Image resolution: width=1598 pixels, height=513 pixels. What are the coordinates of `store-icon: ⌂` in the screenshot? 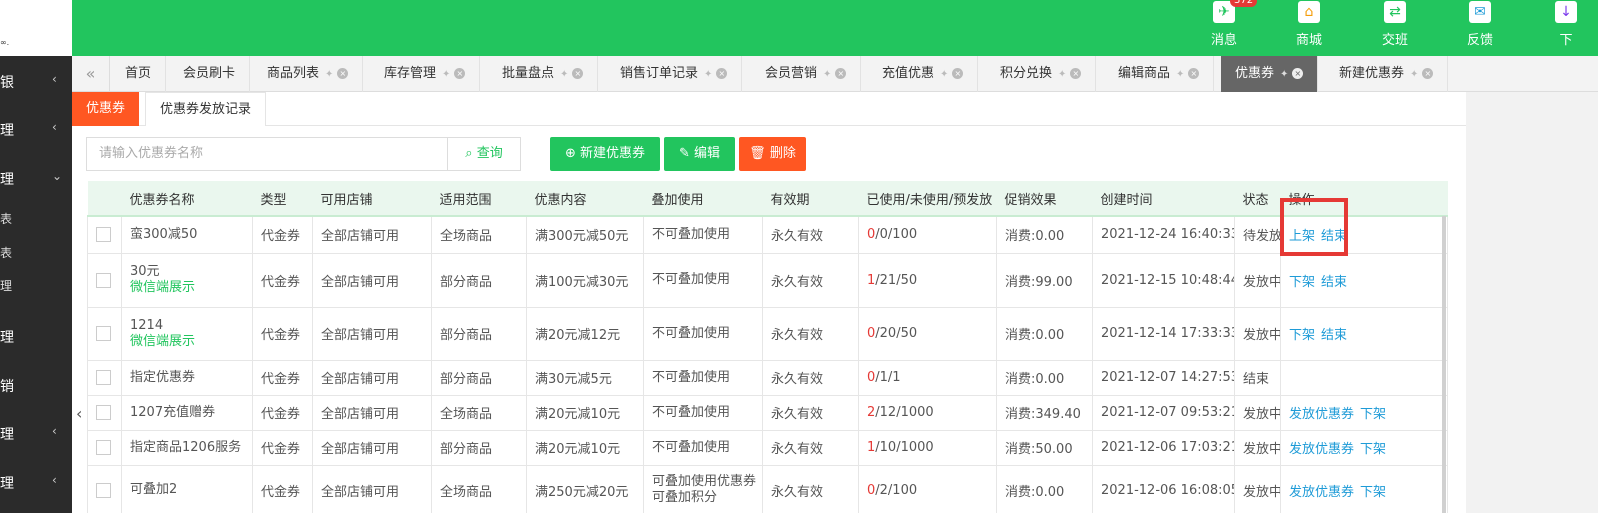 It's located at (1309, 12).